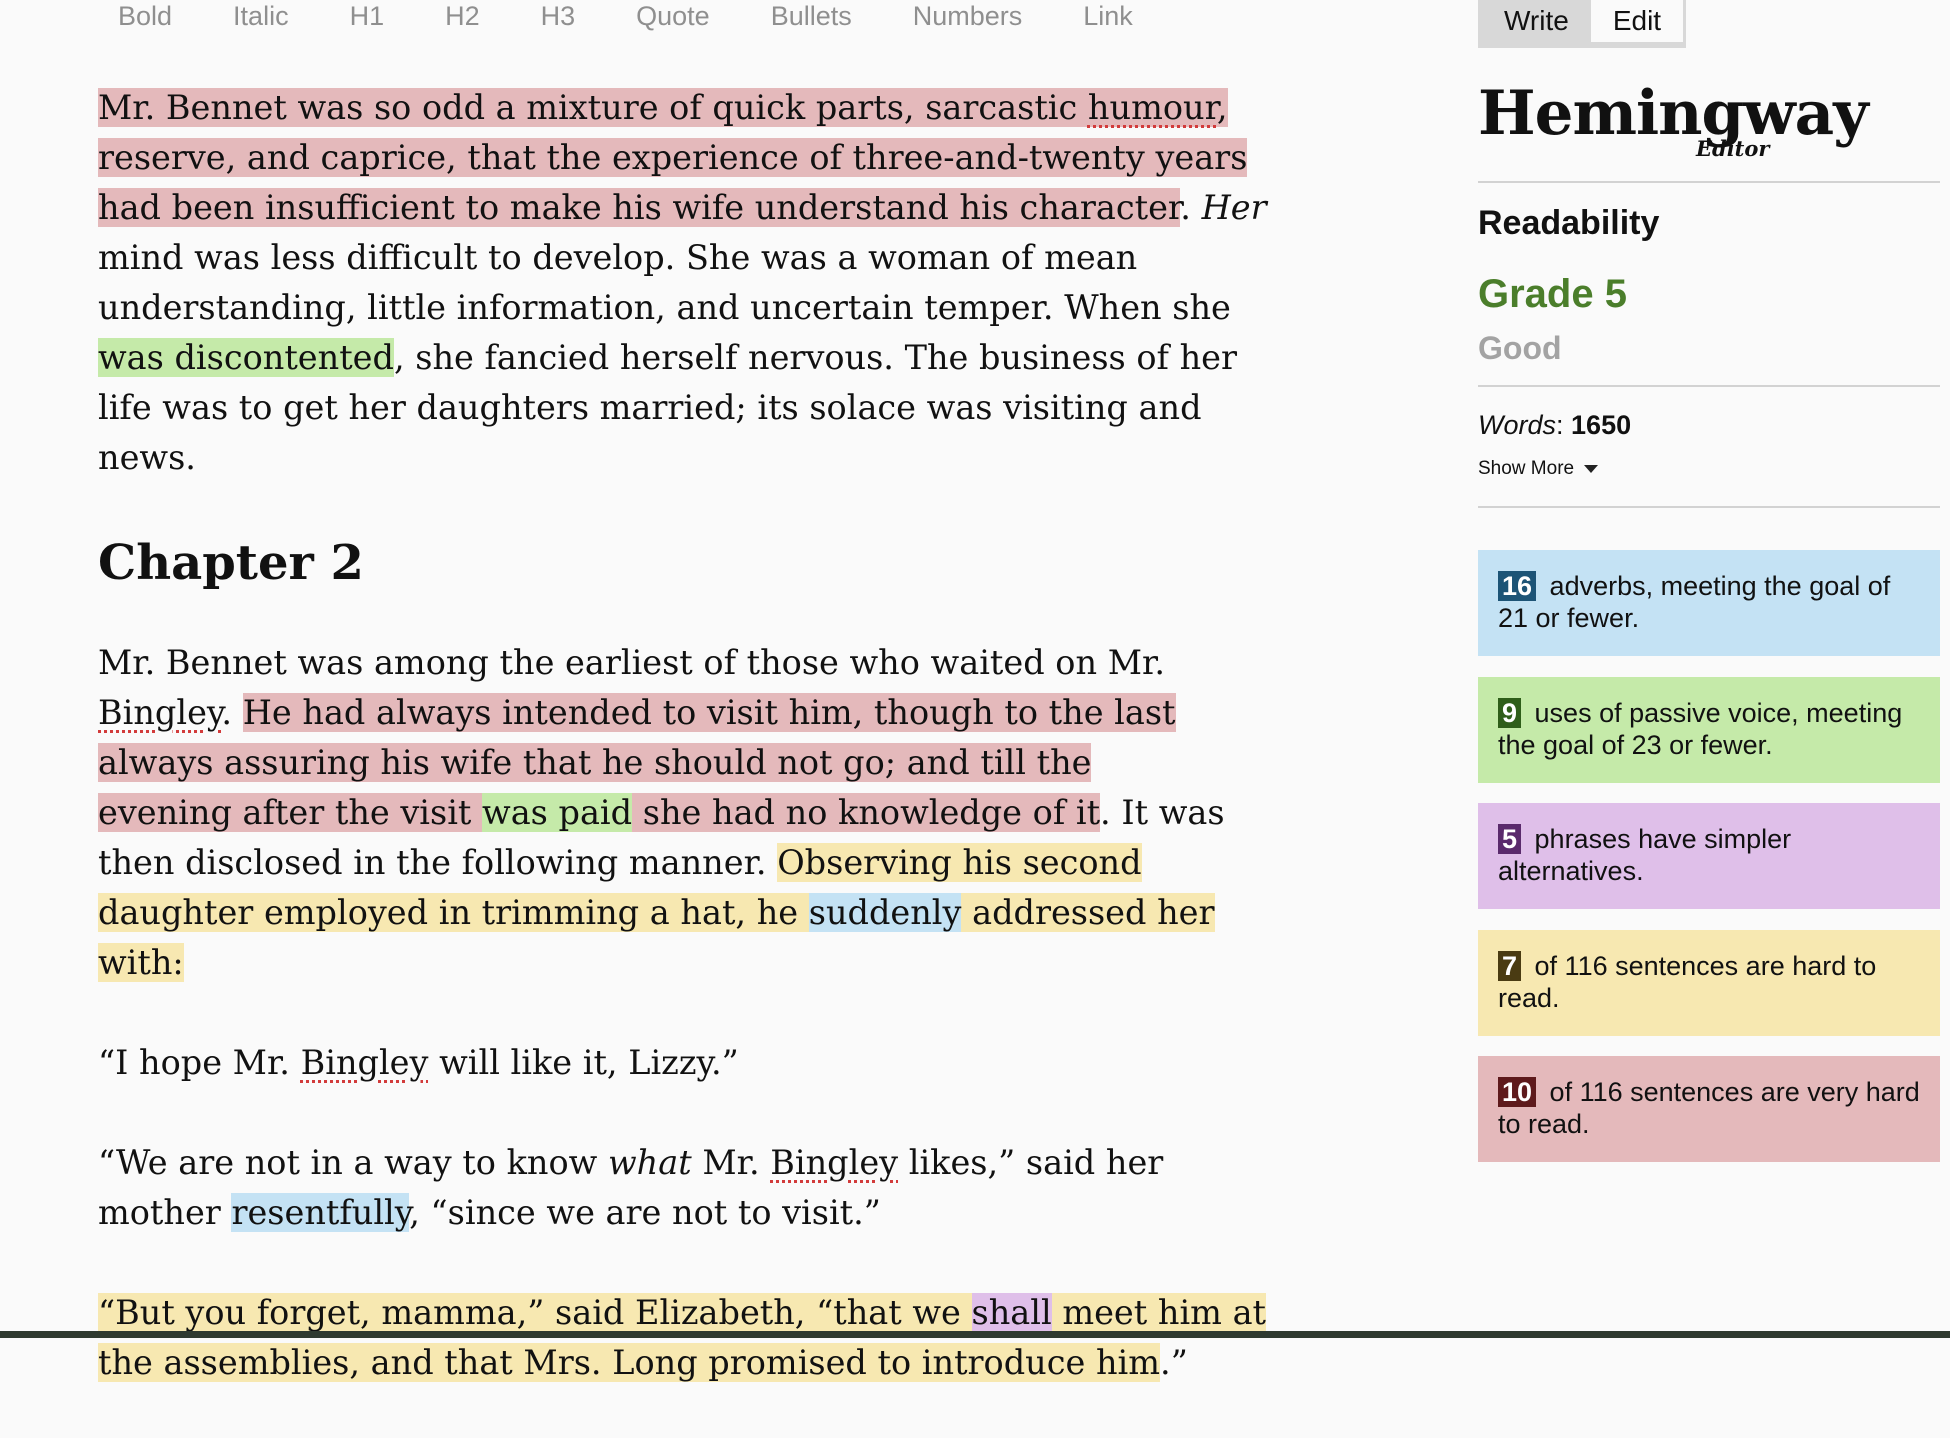 The image size is (1950, 1438). I want to click on caret-down-icon, so click(1591, 469).